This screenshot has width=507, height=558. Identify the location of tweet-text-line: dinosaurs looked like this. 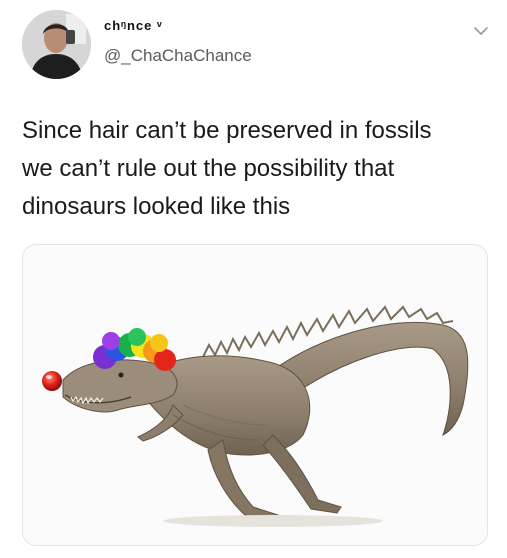
(156, 206).